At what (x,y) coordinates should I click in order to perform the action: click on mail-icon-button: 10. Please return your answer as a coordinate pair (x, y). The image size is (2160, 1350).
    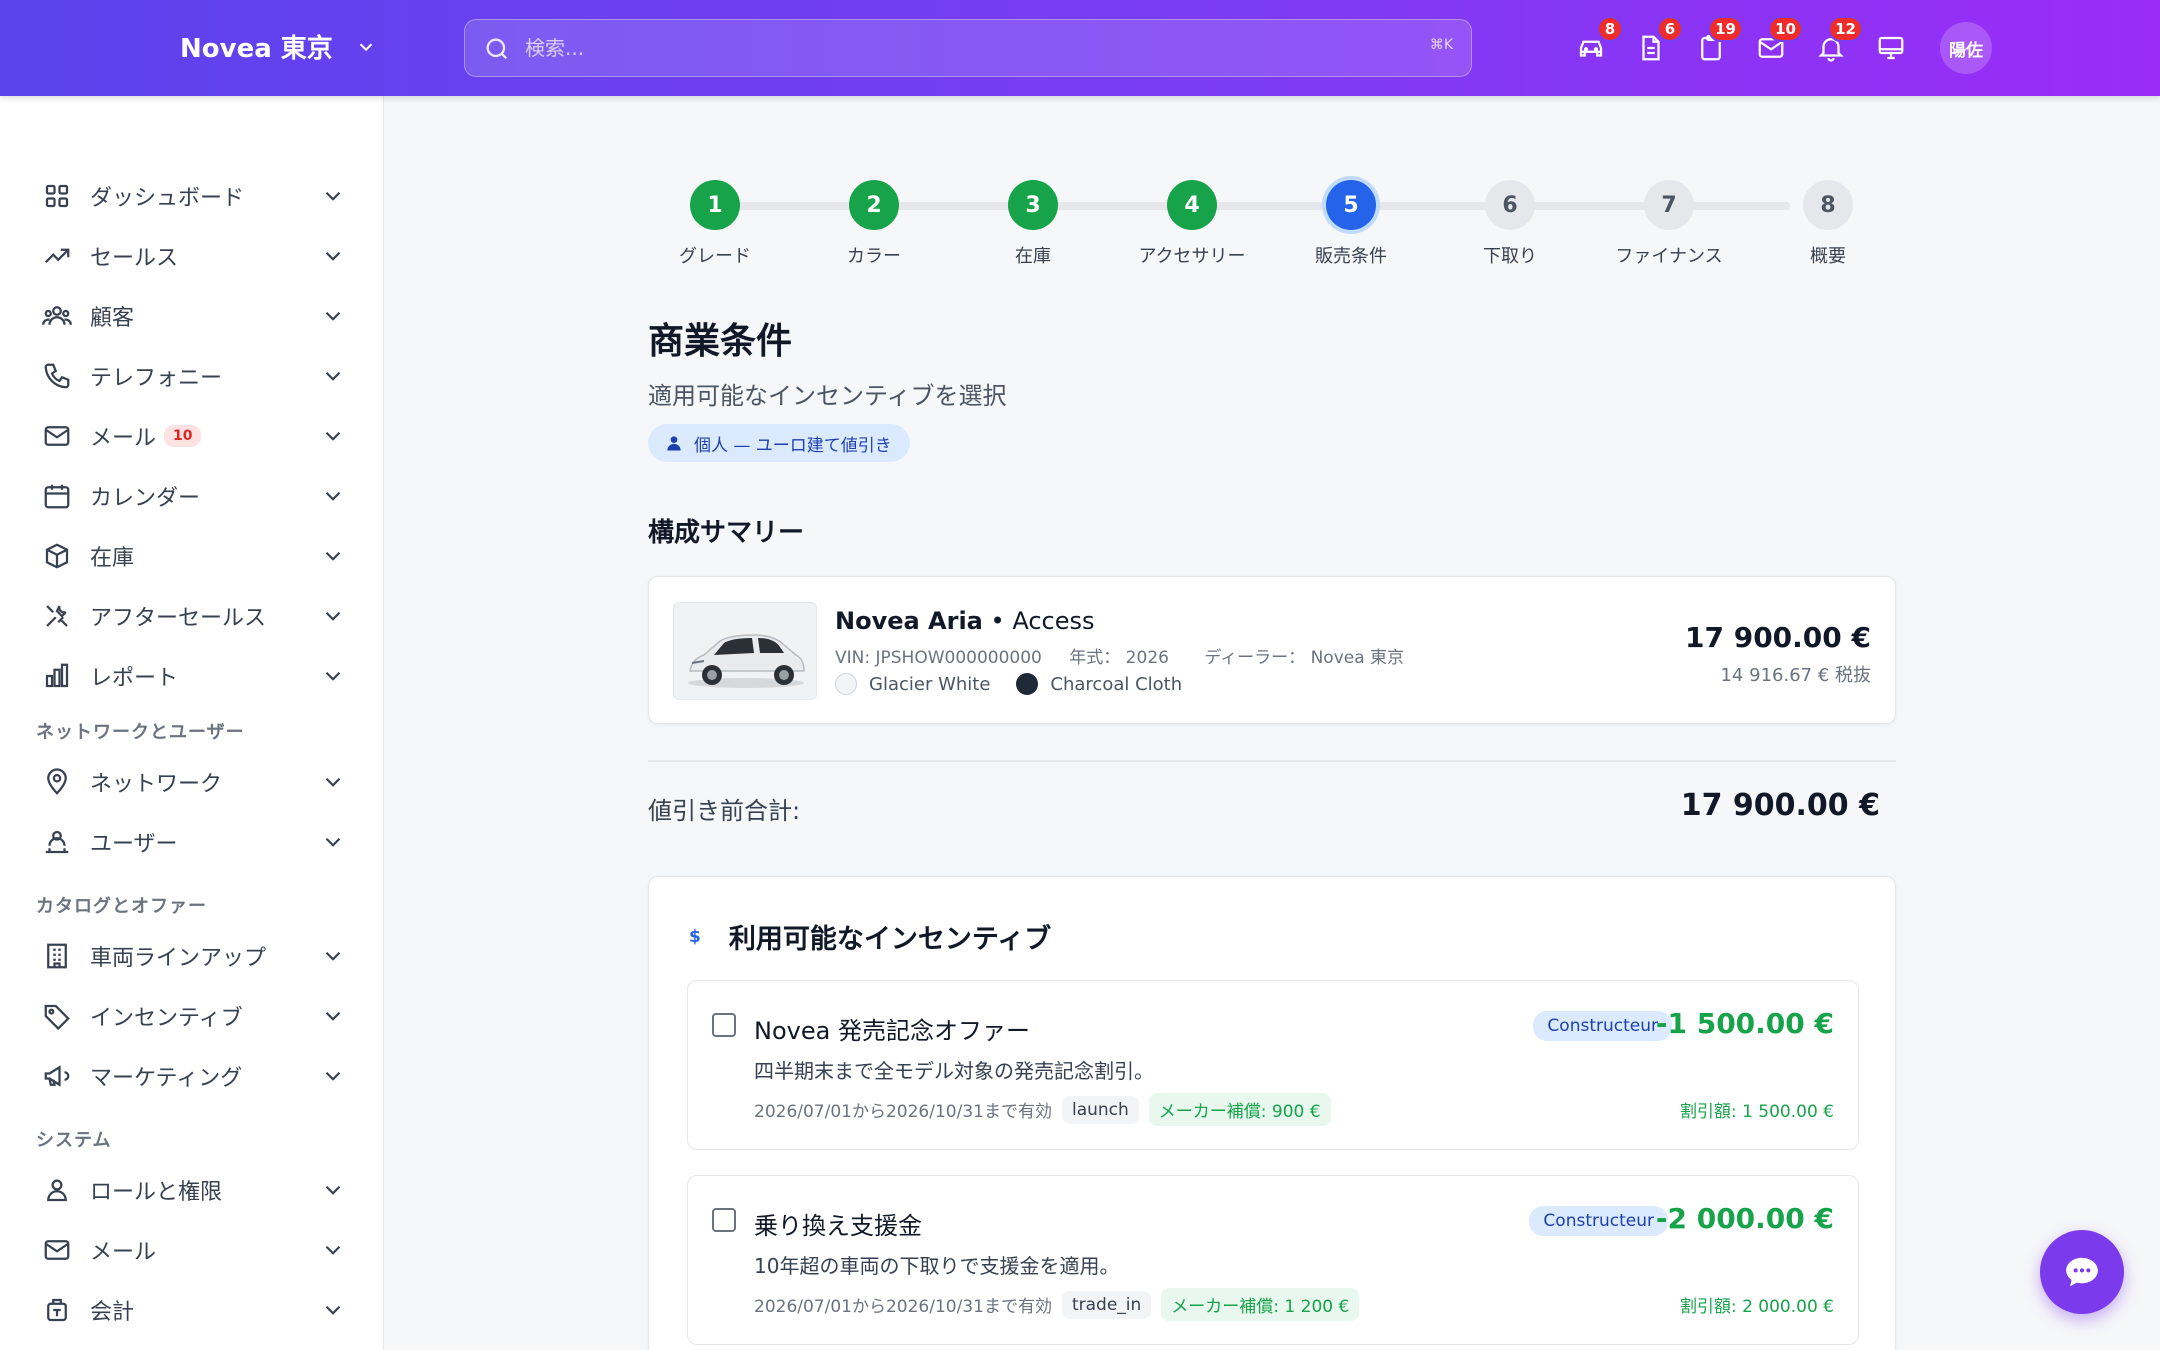
    Looking at the image, I should click on (1778, 41).